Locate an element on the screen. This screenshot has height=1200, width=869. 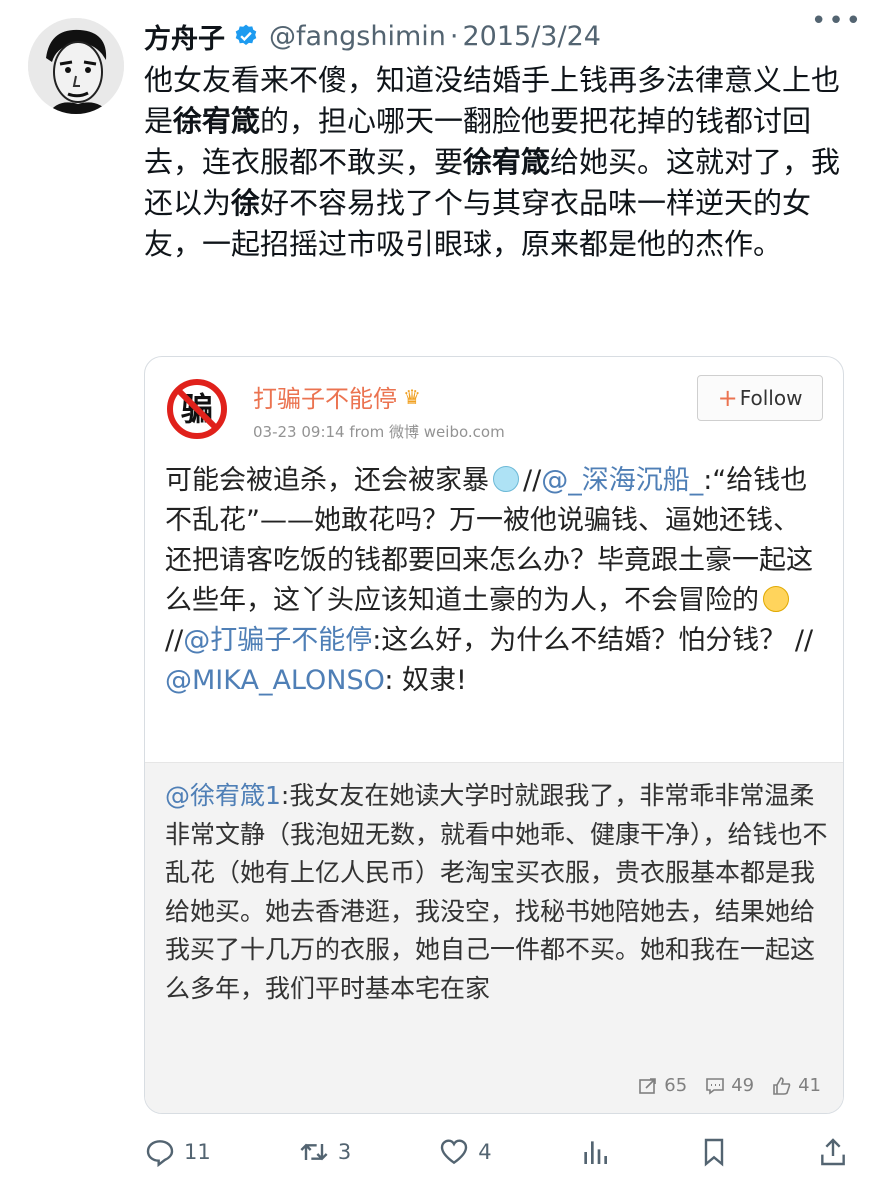
weibo-username: 打骗子不能停 ♛ is located at coordinates (337, 396).